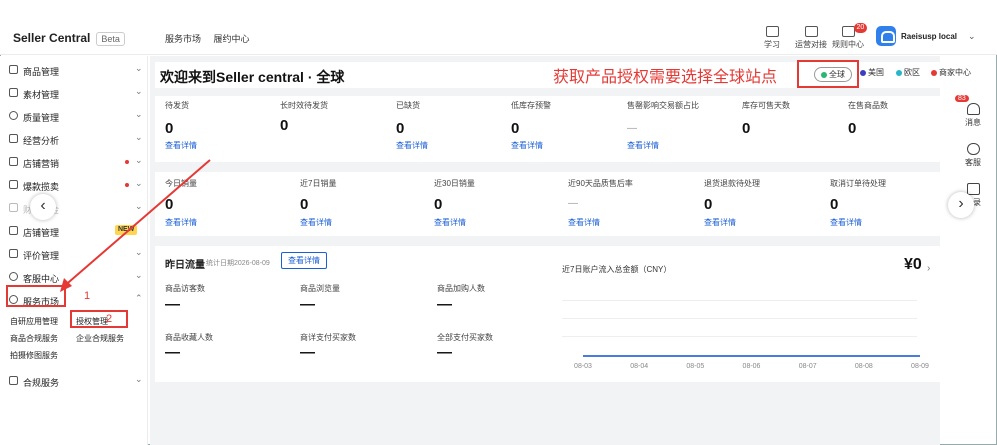 This screenshot has width=997, height=445. What do you see at coordinates (74, 208) in the screenshot?
I see `sidebar-item-finance: 财务资金⌄` at bounding box center [74, 208].